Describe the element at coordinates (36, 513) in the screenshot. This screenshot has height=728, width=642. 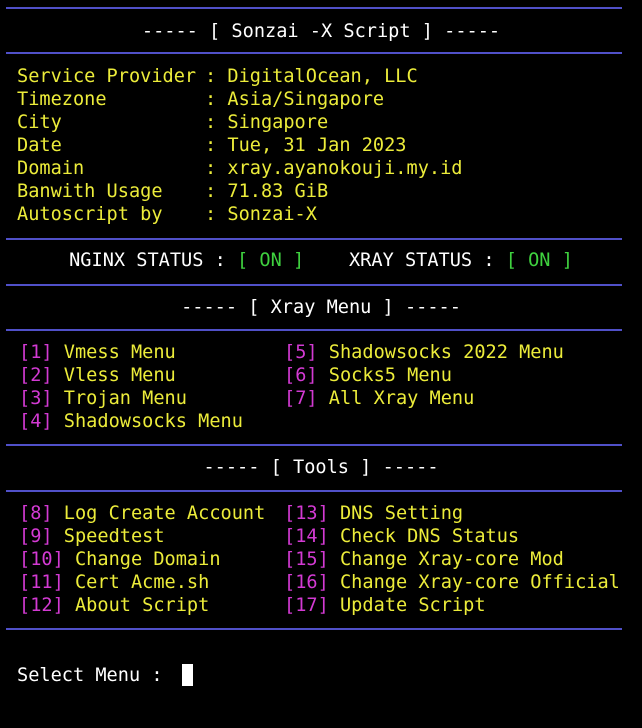
I see `menu-item-number: [8]` at that location.